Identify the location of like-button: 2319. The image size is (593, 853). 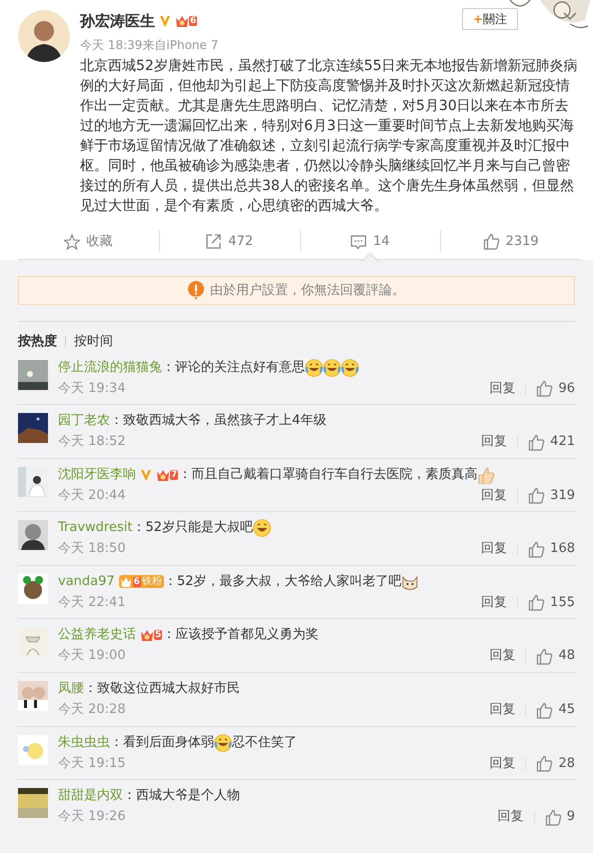
(510, 242).